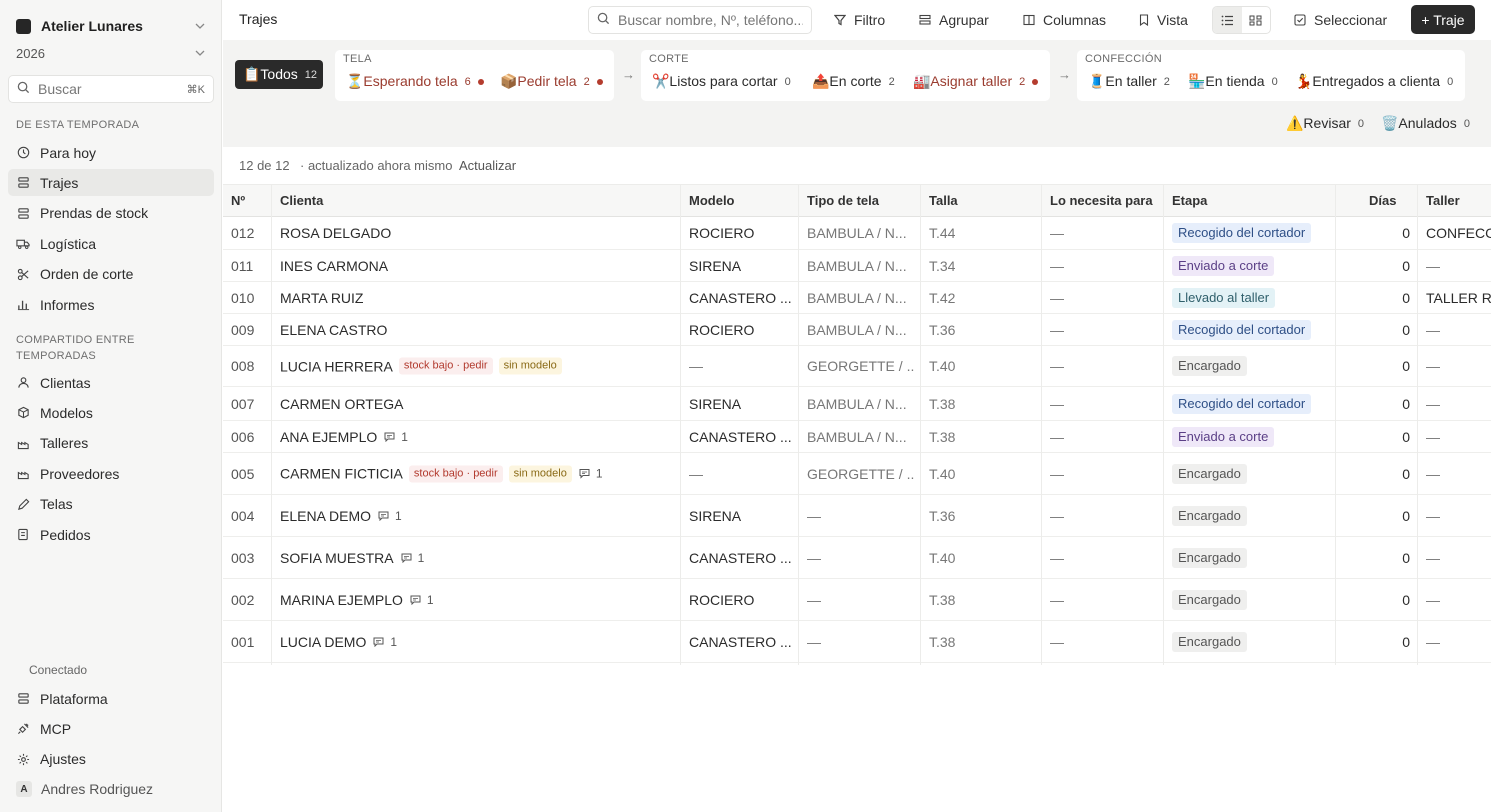 This screenshot has width=1491, height=812. I want to click on sidebar-item-informes: Informes, so click(111, 304).